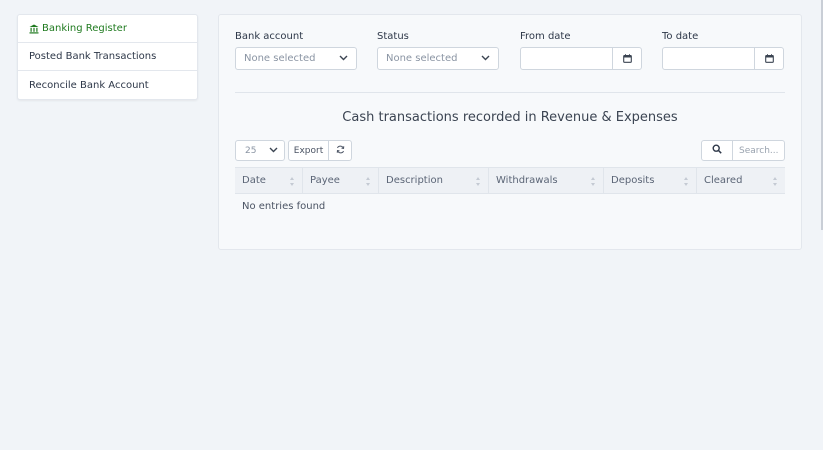 The image size is (823, 450). What do you see at coordinates (325, 180) in the screenshot?
I see `column-label: Payee` at bounding box center [325, 180].